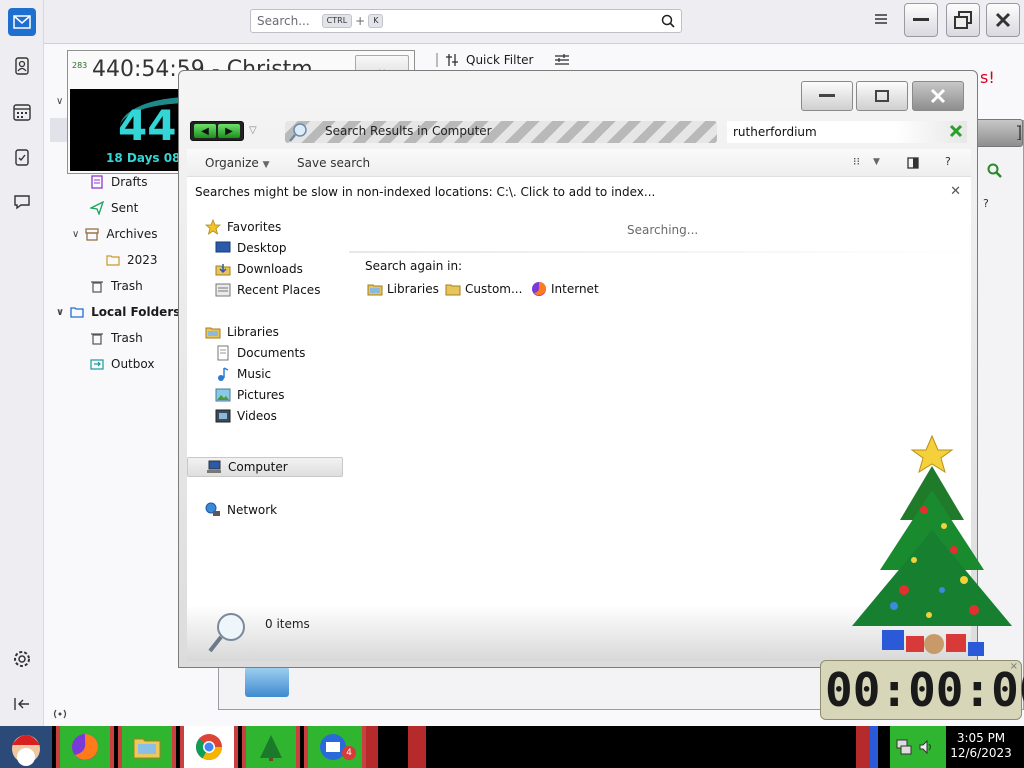  What do you see at coordinates (22, 157) in the screenshot?
I see `tasks-button` at bounding box center [22, 157].